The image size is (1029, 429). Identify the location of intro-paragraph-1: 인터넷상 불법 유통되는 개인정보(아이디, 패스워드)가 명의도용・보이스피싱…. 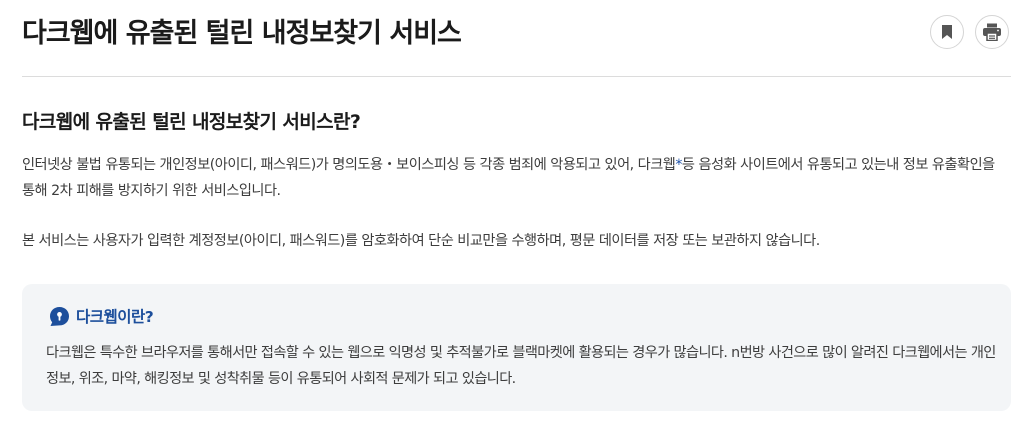
(512, 178).